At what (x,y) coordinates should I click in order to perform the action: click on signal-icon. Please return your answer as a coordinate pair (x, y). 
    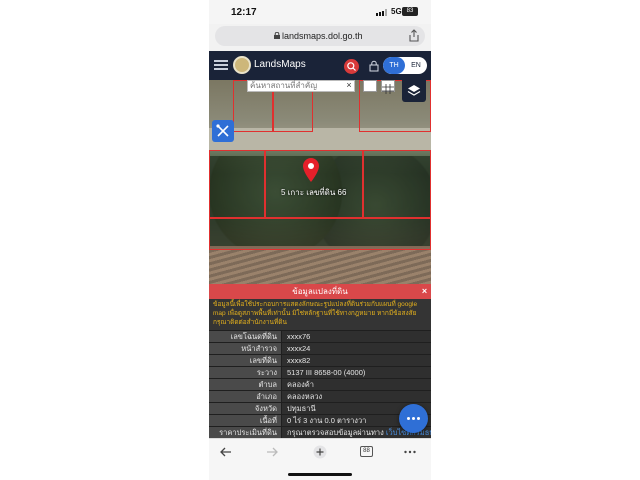
    Looking at the image, I should click on (383, 12).